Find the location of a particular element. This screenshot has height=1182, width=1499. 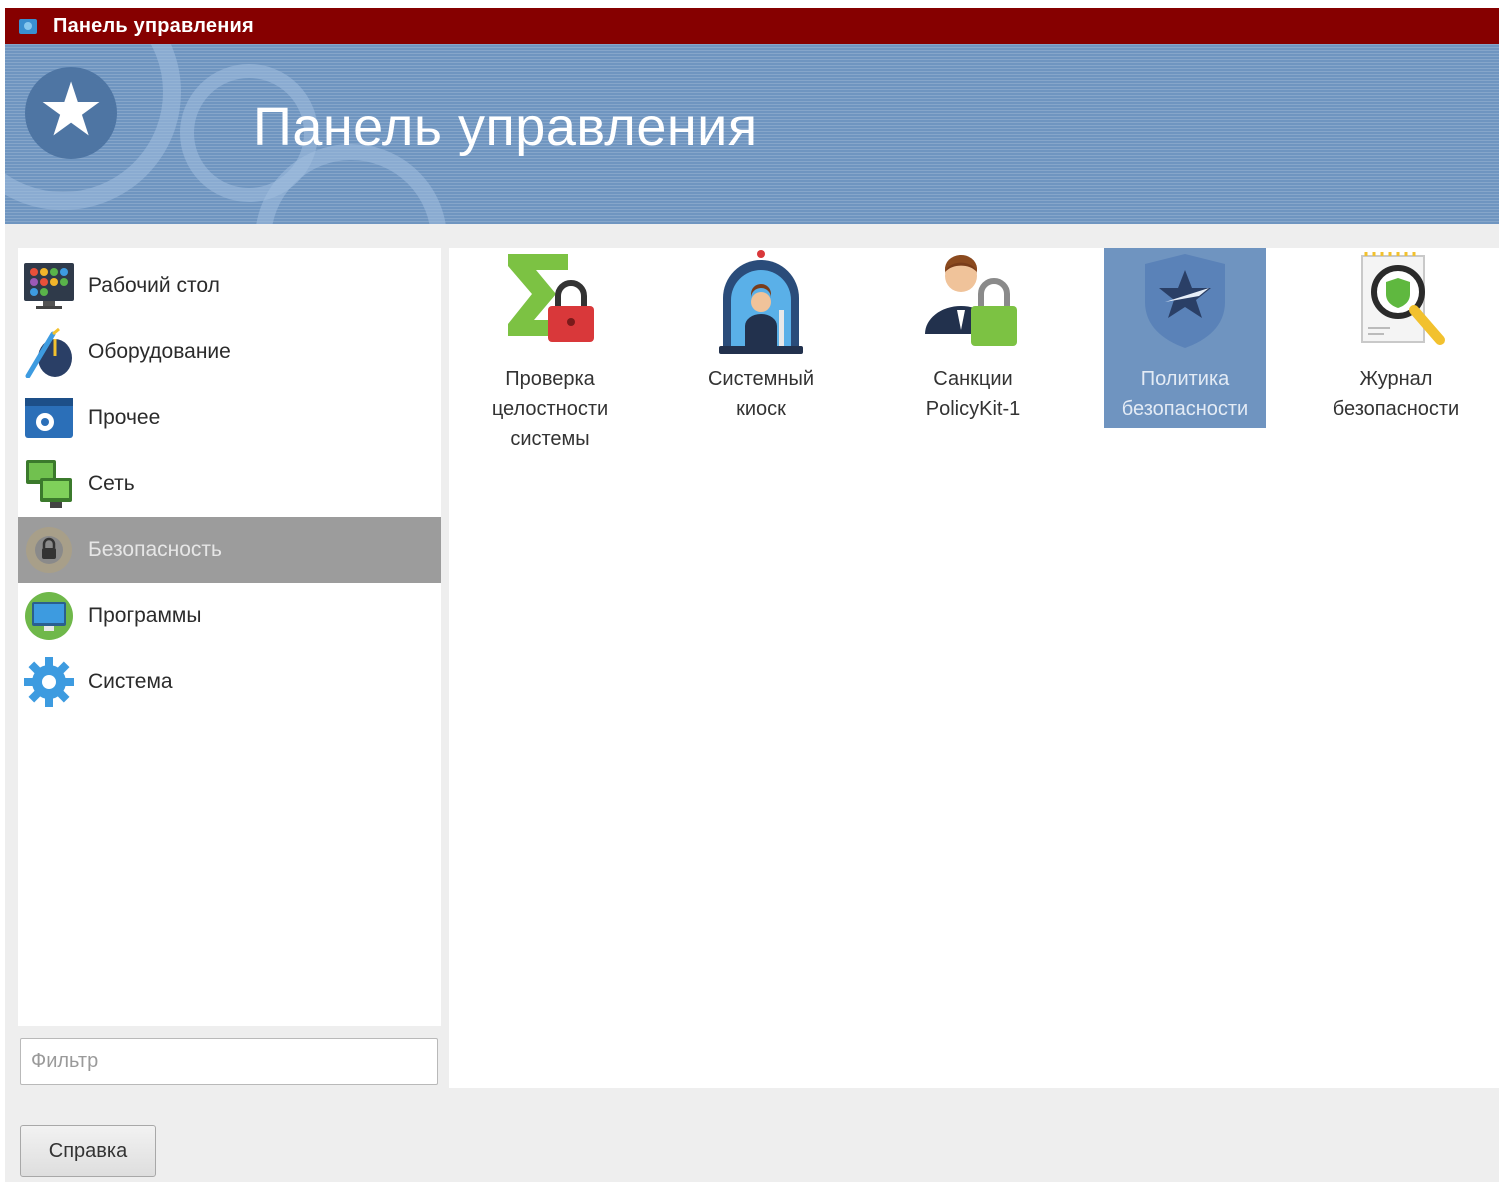

banner-title: Панель управления is located at coordinates (505, 127).